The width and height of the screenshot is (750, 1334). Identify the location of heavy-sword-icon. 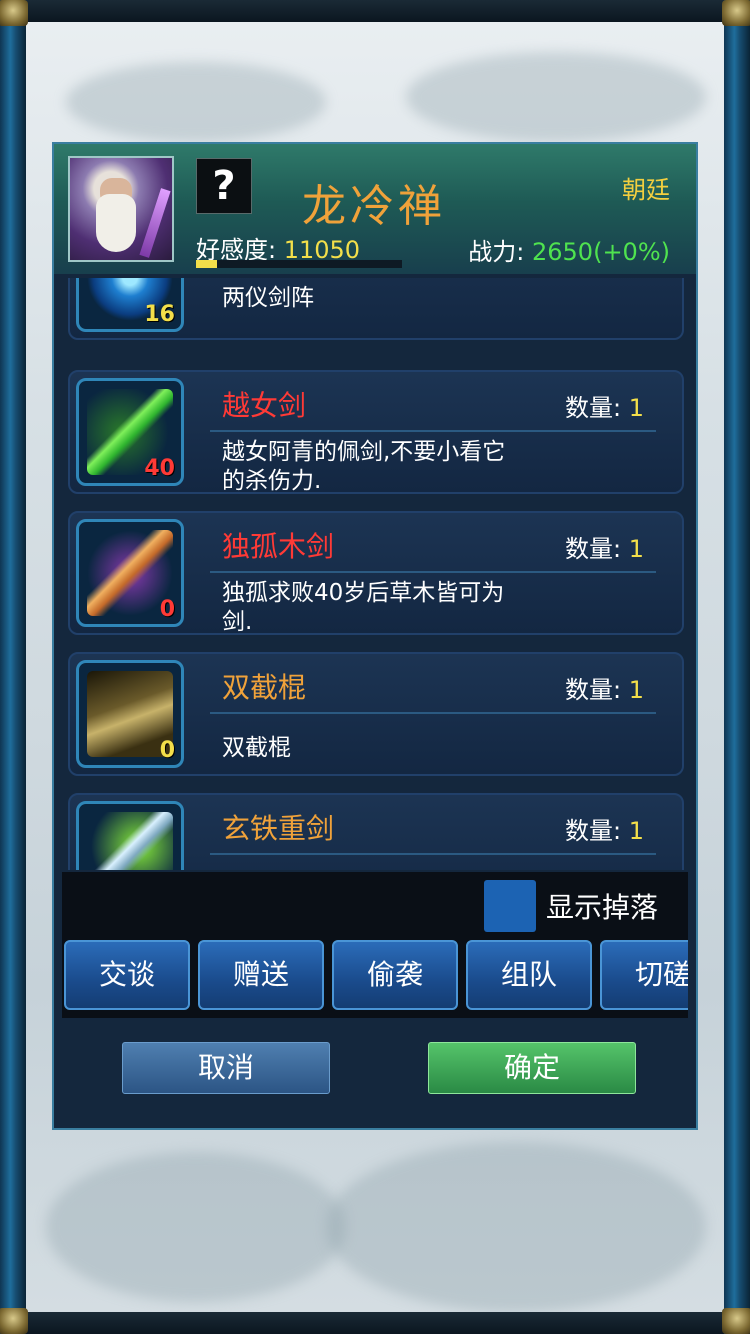
(130, 835).